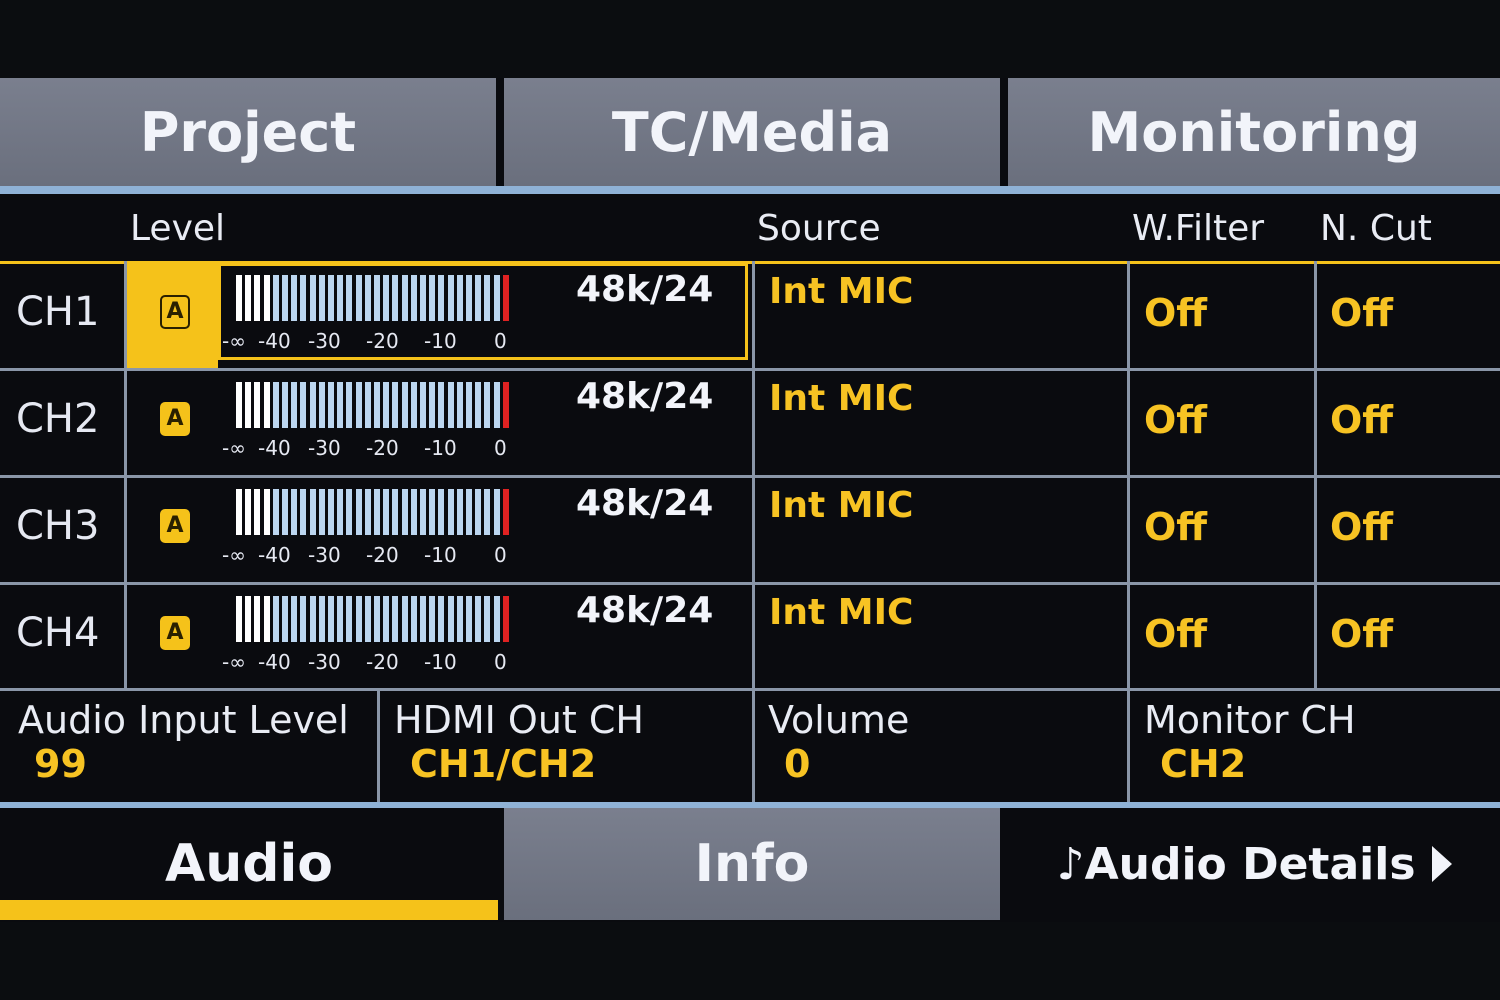 The width and height of the screenshot is (1500, 1000). What do you see at coordinates (178, 228) in the screenshot?
I see `level-header: Level` at bounding box center [178, 228].